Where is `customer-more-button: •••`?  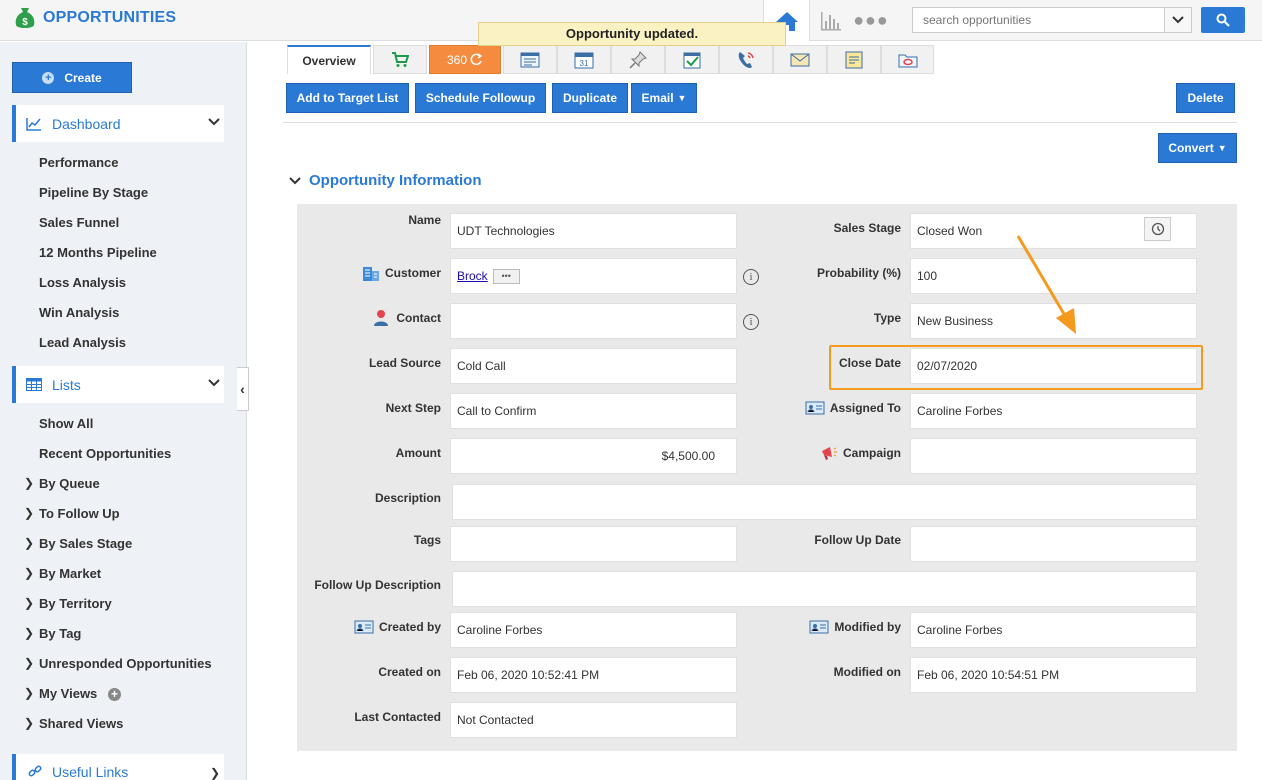
customer-more-button: ••• is located at coordinates (506, 276).